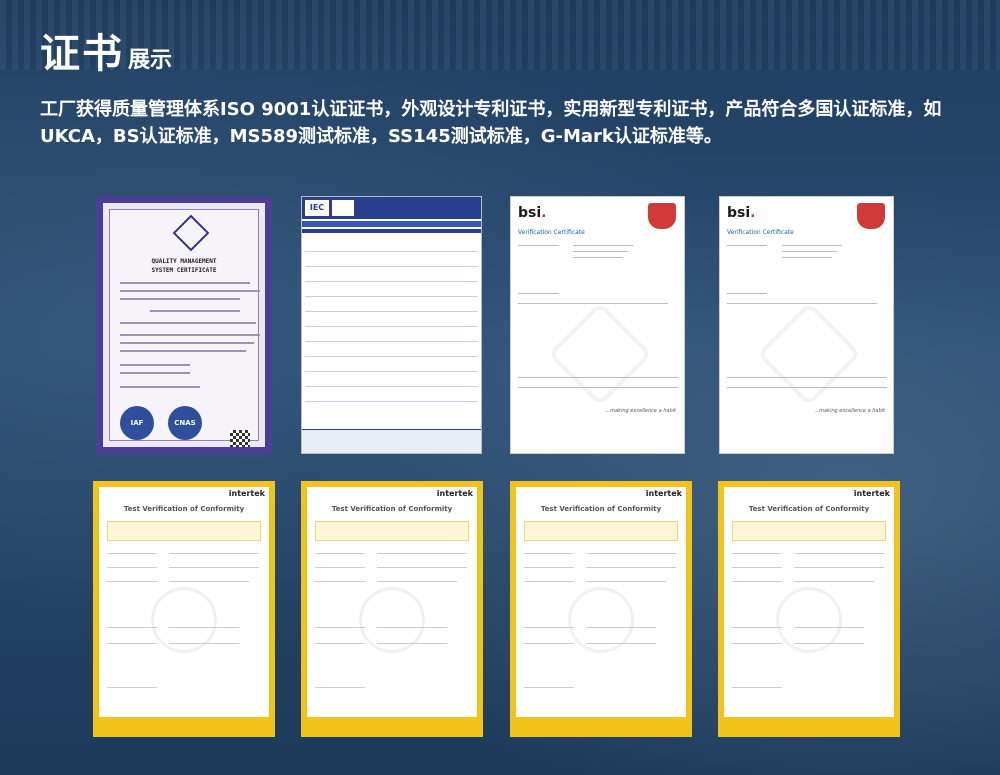  What do you see at coordinates (240, 438) in the screenshot?
I see `qr-code-icon` at bounding box center [240, 438].